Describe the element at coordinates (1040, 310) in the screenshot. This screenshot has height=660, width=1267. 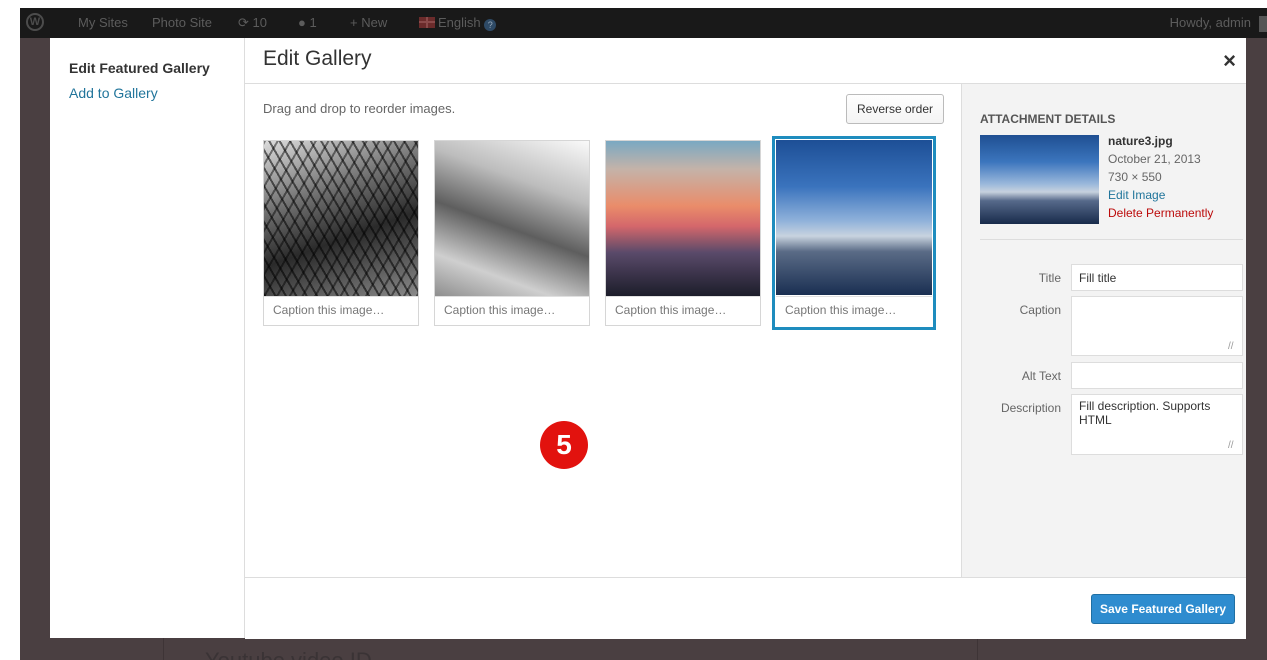
I see `caption-label: Caption` at that location.